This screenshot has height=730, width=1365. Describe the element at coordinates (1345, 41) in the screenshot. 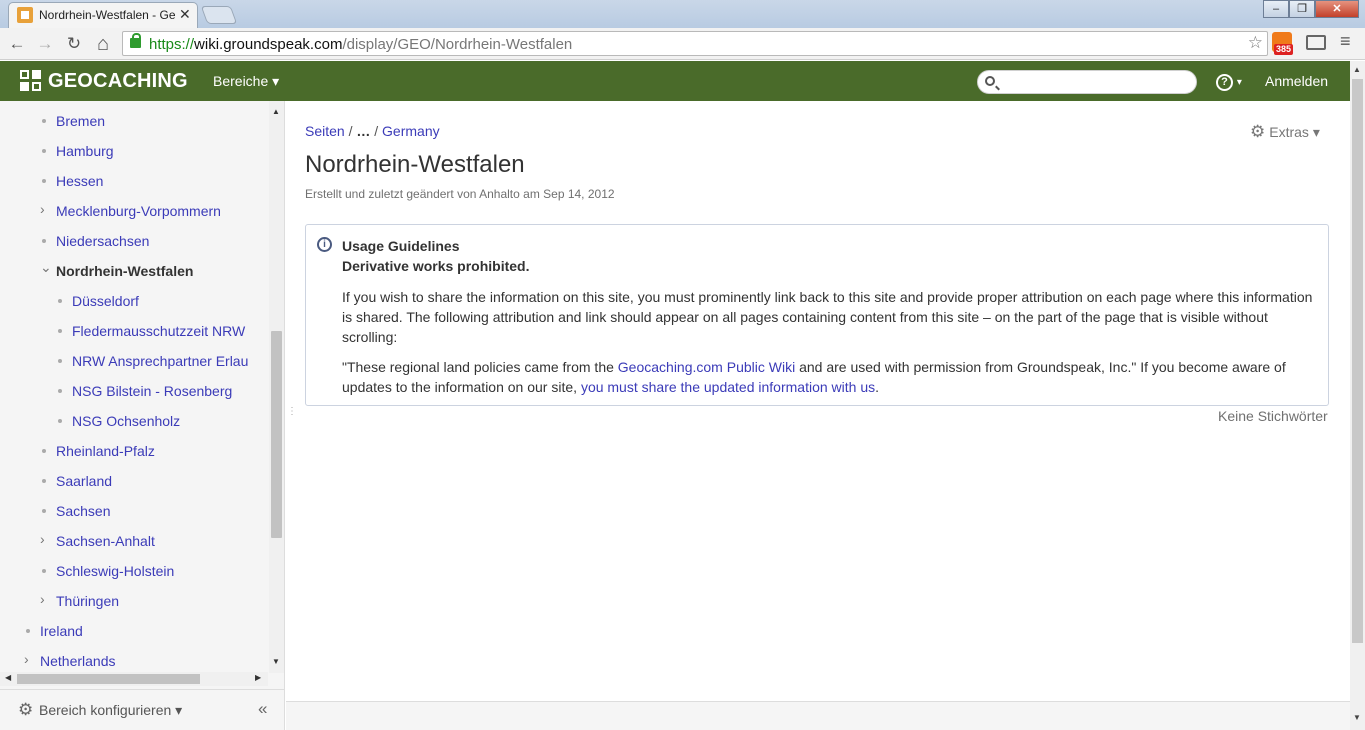

I see `browser-menu-icon: ≡` at that location.